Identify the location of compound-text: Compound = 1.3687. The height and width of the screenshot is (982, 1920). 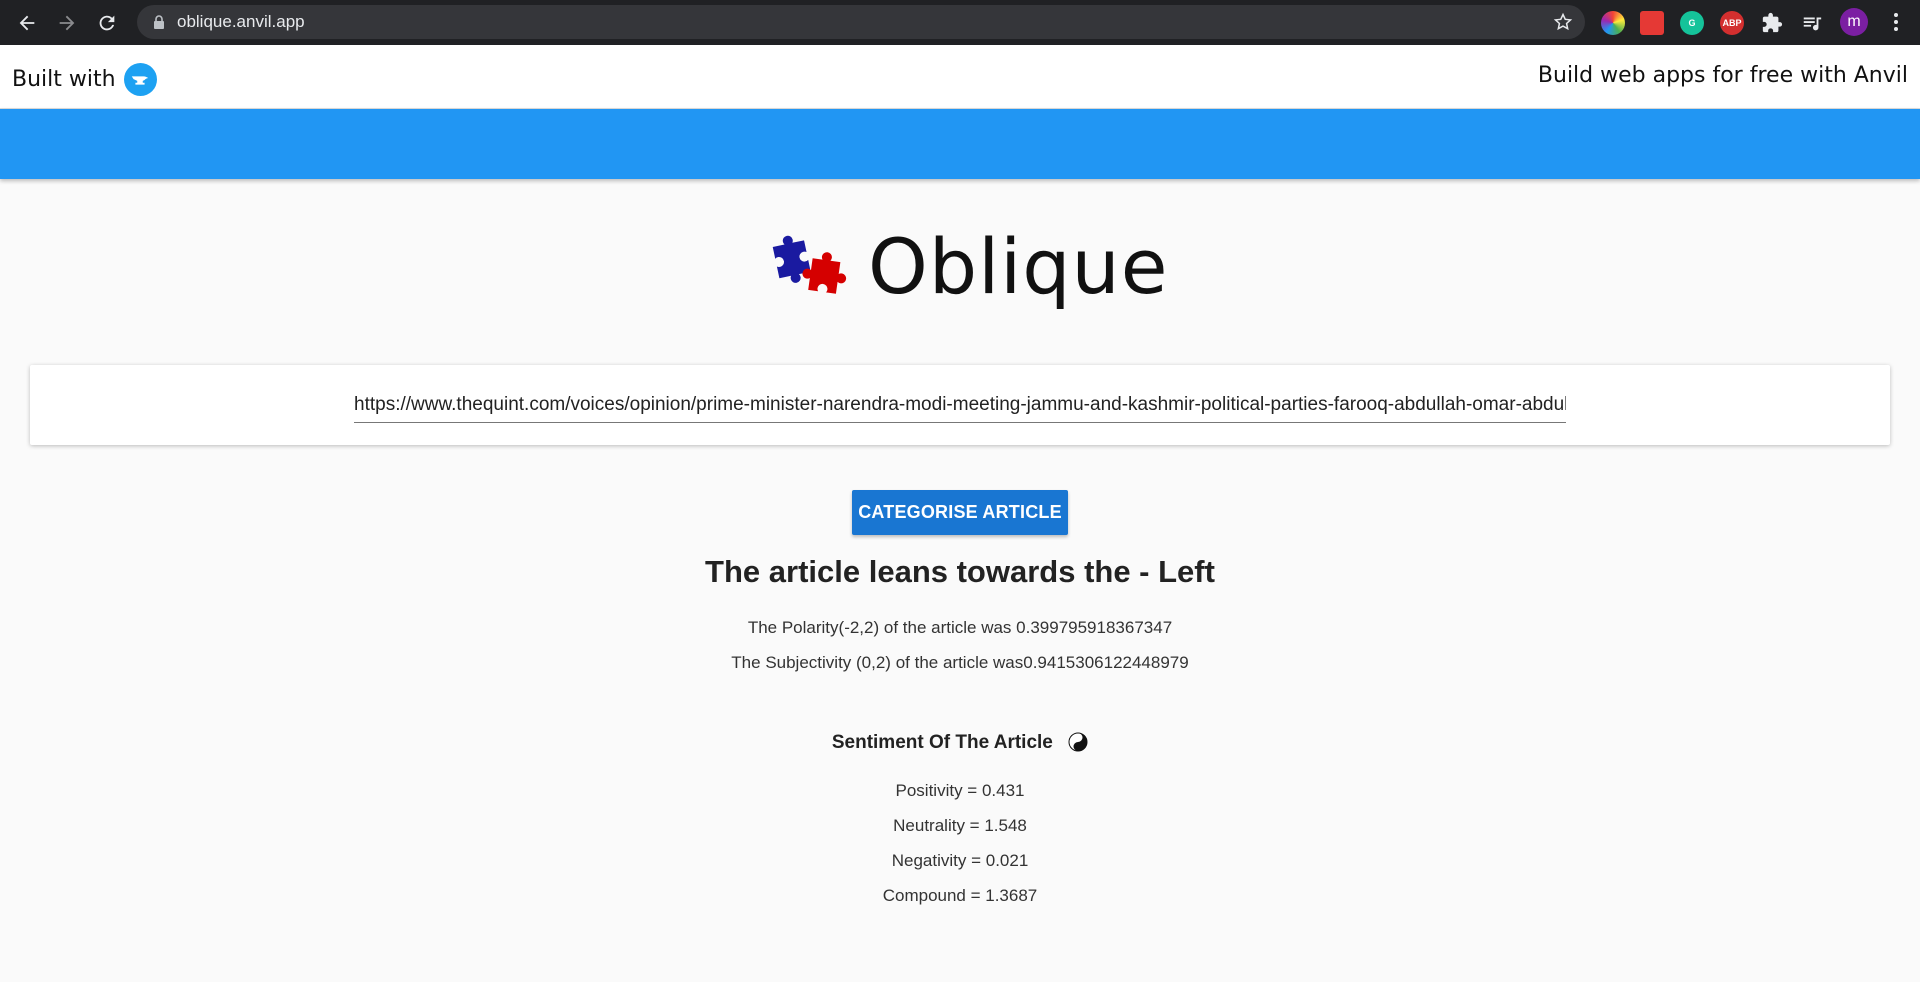
(960, 895).